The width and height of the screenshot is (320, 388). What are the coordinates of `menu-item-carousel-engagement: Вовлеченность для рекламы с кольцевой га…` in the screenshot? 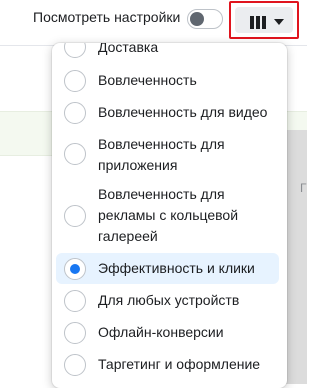 It's located at (167, 216).